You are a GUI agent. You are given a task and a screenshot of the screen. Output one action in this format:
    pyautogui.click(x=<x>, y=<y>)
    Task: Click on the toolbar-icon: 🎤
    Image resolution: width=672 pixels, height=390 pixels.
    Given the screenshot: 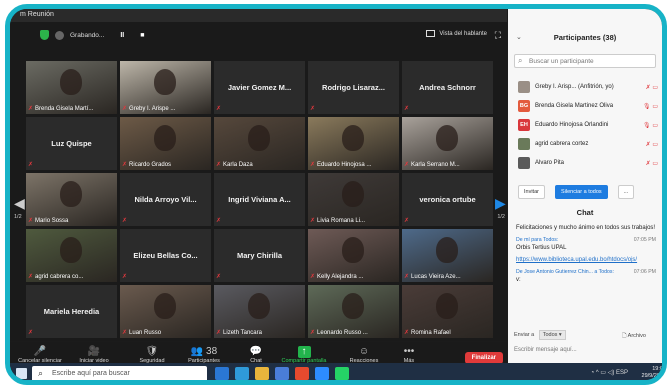 What is the action you would take?
    pyautogui.click(x=40, y=351)
    